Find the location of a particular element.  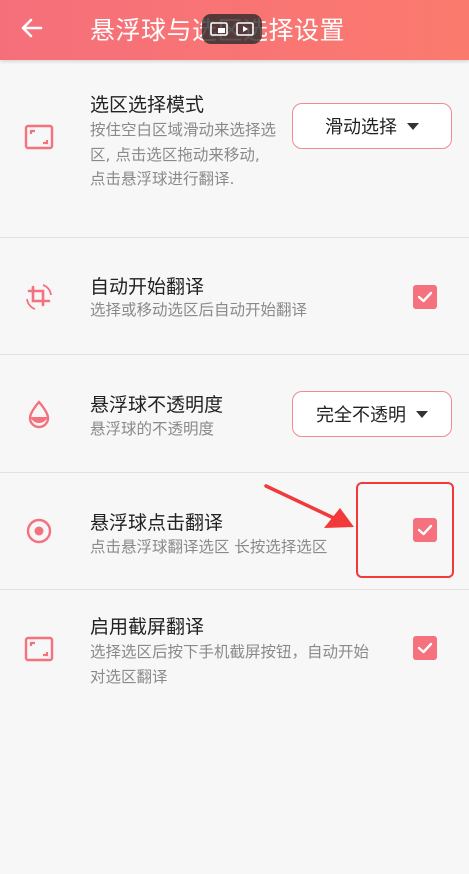

opacity-dropdown: 完全不透明 is located at coordinates (372, 414).